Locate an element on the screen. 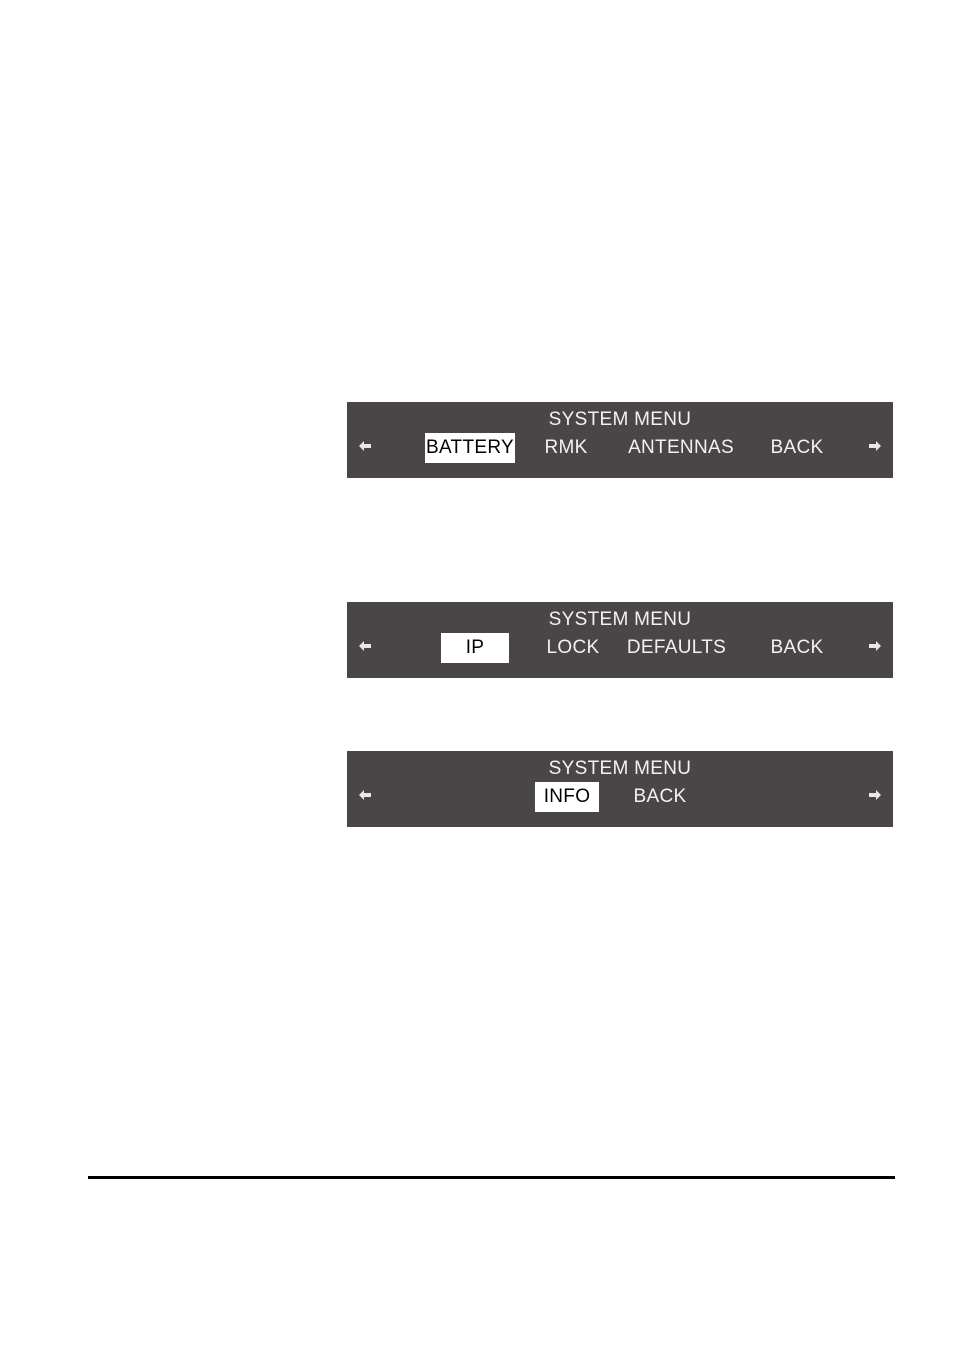 The height and width of the screenshot is (1350, 954). footer-divider is located at coordinates (491, 1177).